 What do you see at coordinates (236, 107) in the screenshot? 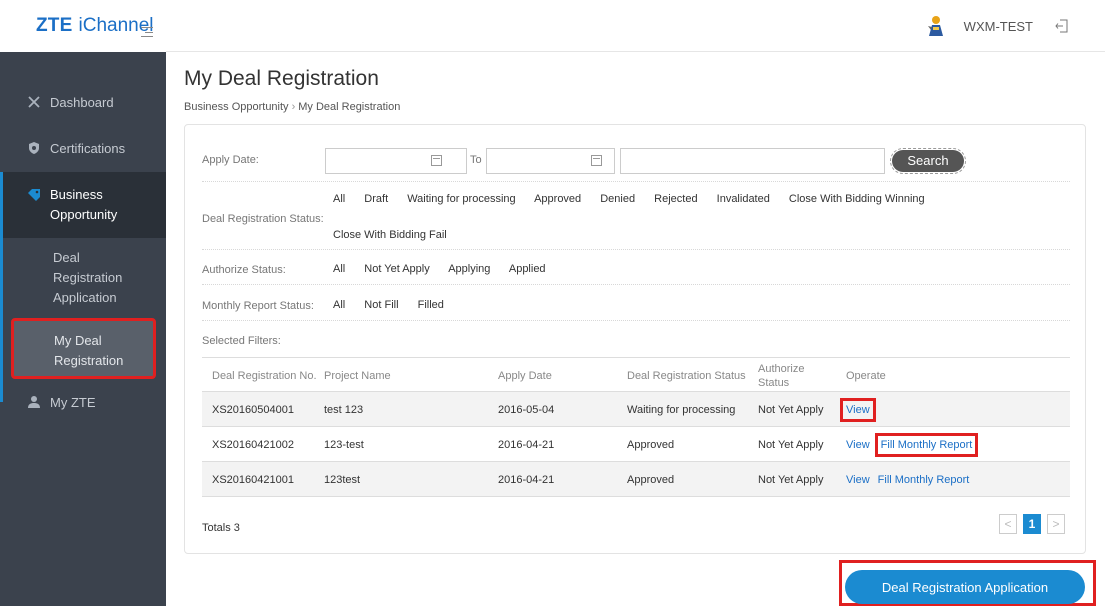
I see `breadcrumb-item: Business Opportunity` at bounding box center [236, 107].